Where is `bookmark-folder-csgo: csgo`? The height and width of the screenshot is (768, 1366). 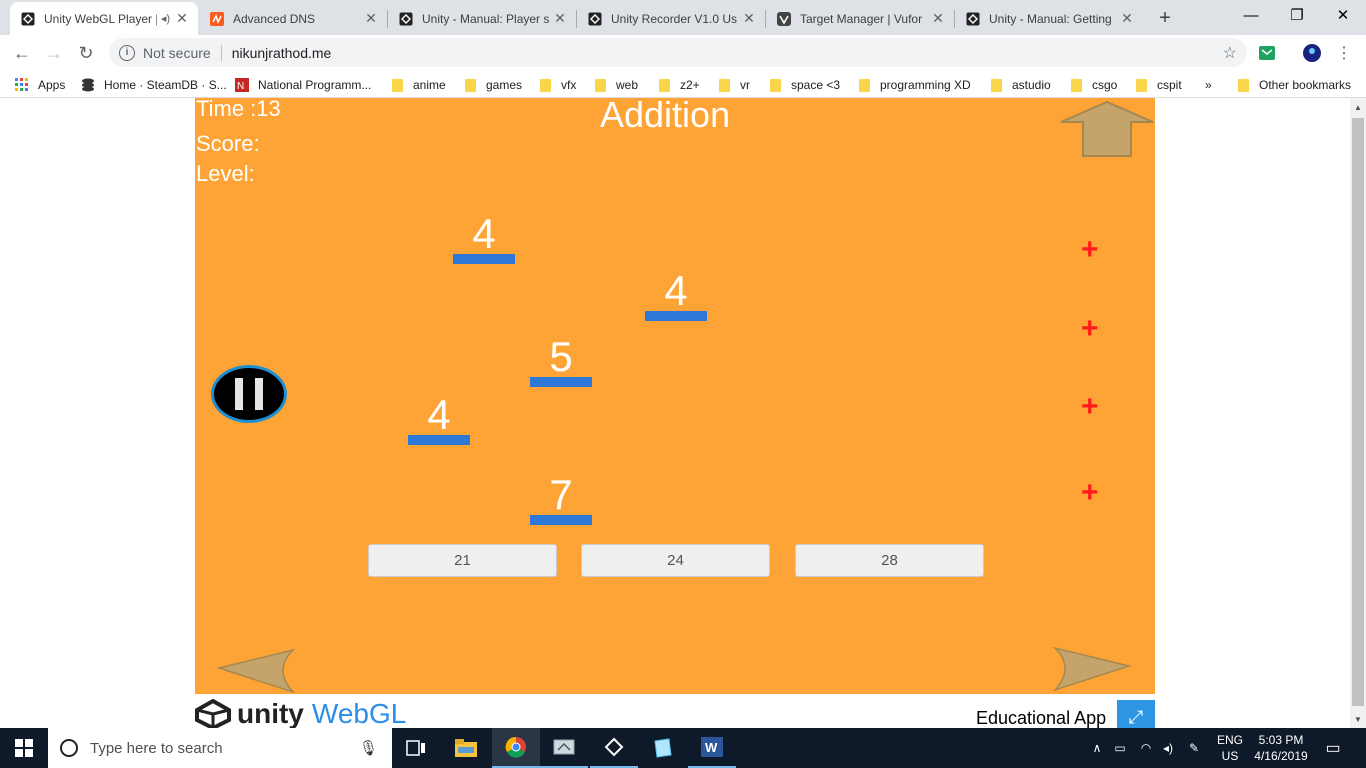 bookmark-folder-csgo: csgo is located at coordinates (1094, 85).